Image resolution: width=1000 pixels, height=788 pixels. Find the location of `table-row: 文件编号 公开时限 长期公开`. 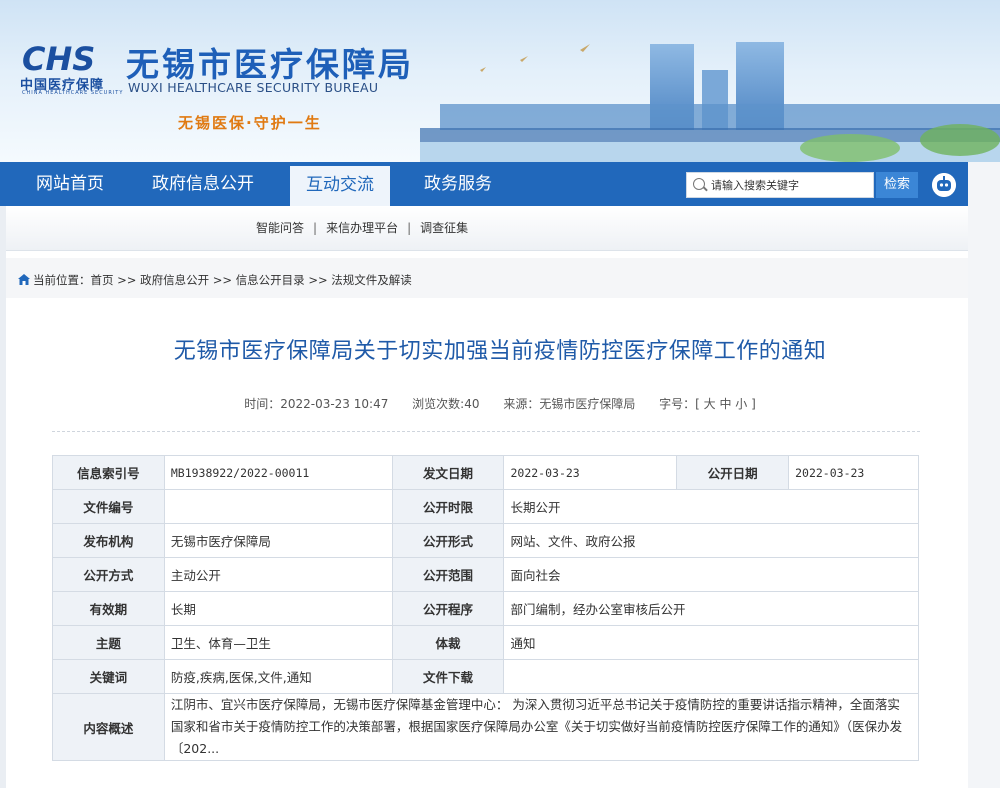

table-row: 文件编号 公开时限 长期公开 is located at coordinates (485, 506).